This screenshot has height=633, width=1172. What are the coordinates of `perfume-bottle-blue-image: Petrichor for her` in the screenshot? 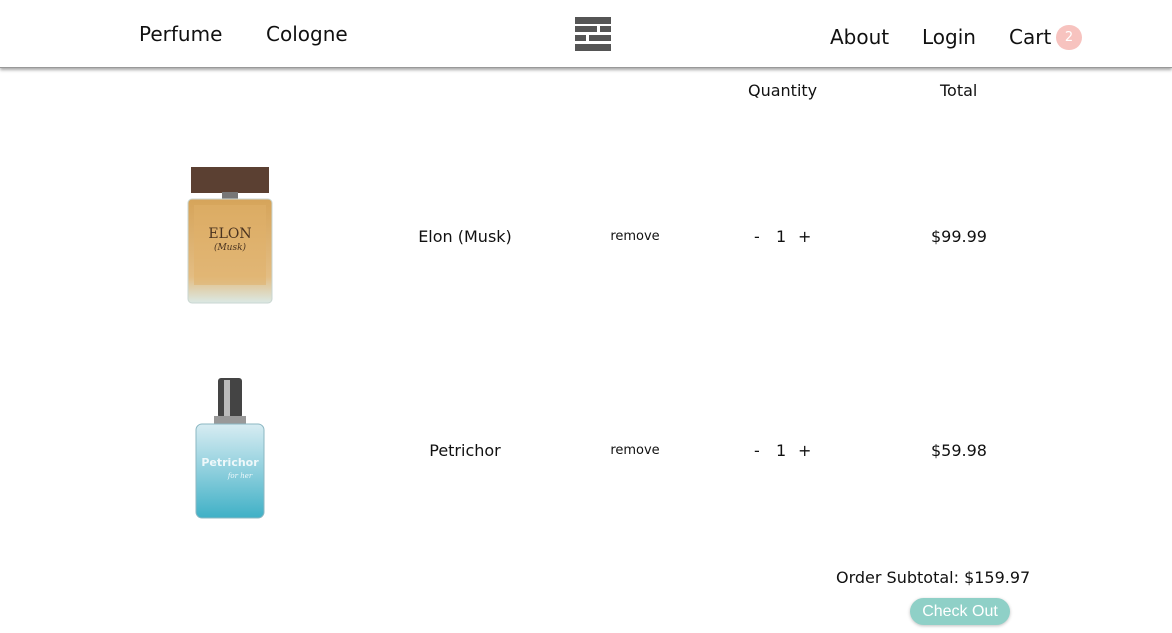 It's located at (230, 448).